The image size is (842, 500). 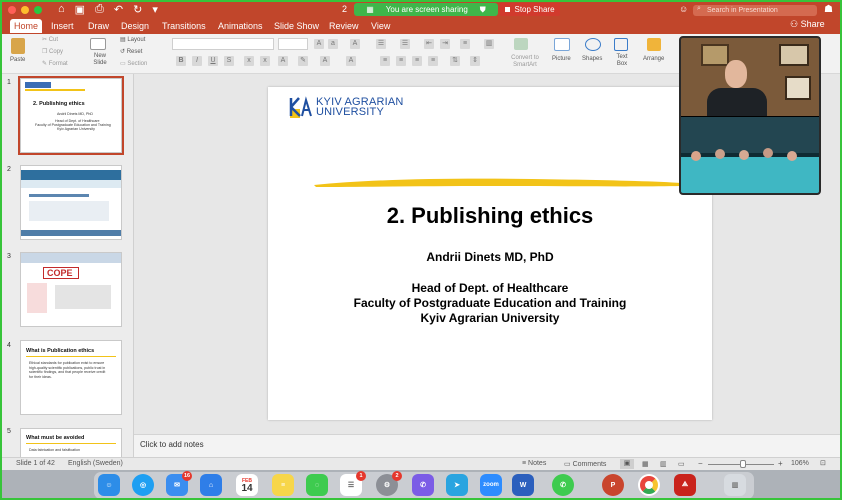 I want to click on account-icon: ☗, so click(x=828, y=9).